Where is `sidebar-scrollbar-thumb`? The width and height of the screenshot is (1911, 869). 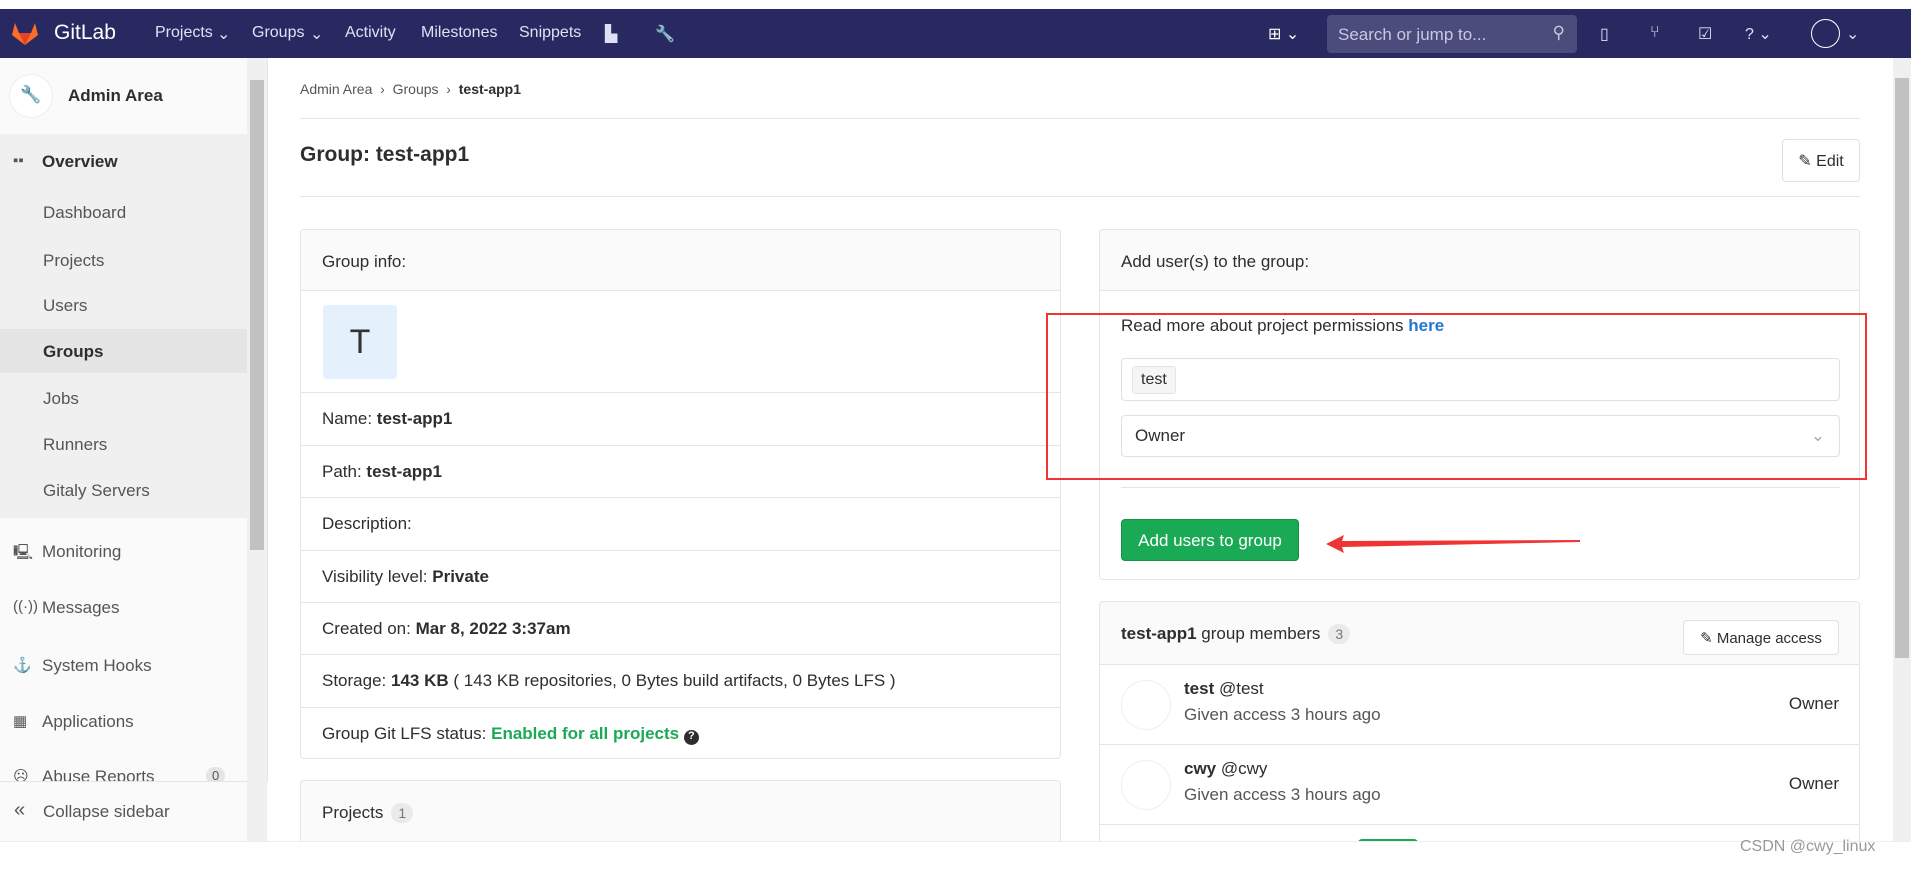
sidebar-scrollbar-thumb is located at coordinates (257, 315).